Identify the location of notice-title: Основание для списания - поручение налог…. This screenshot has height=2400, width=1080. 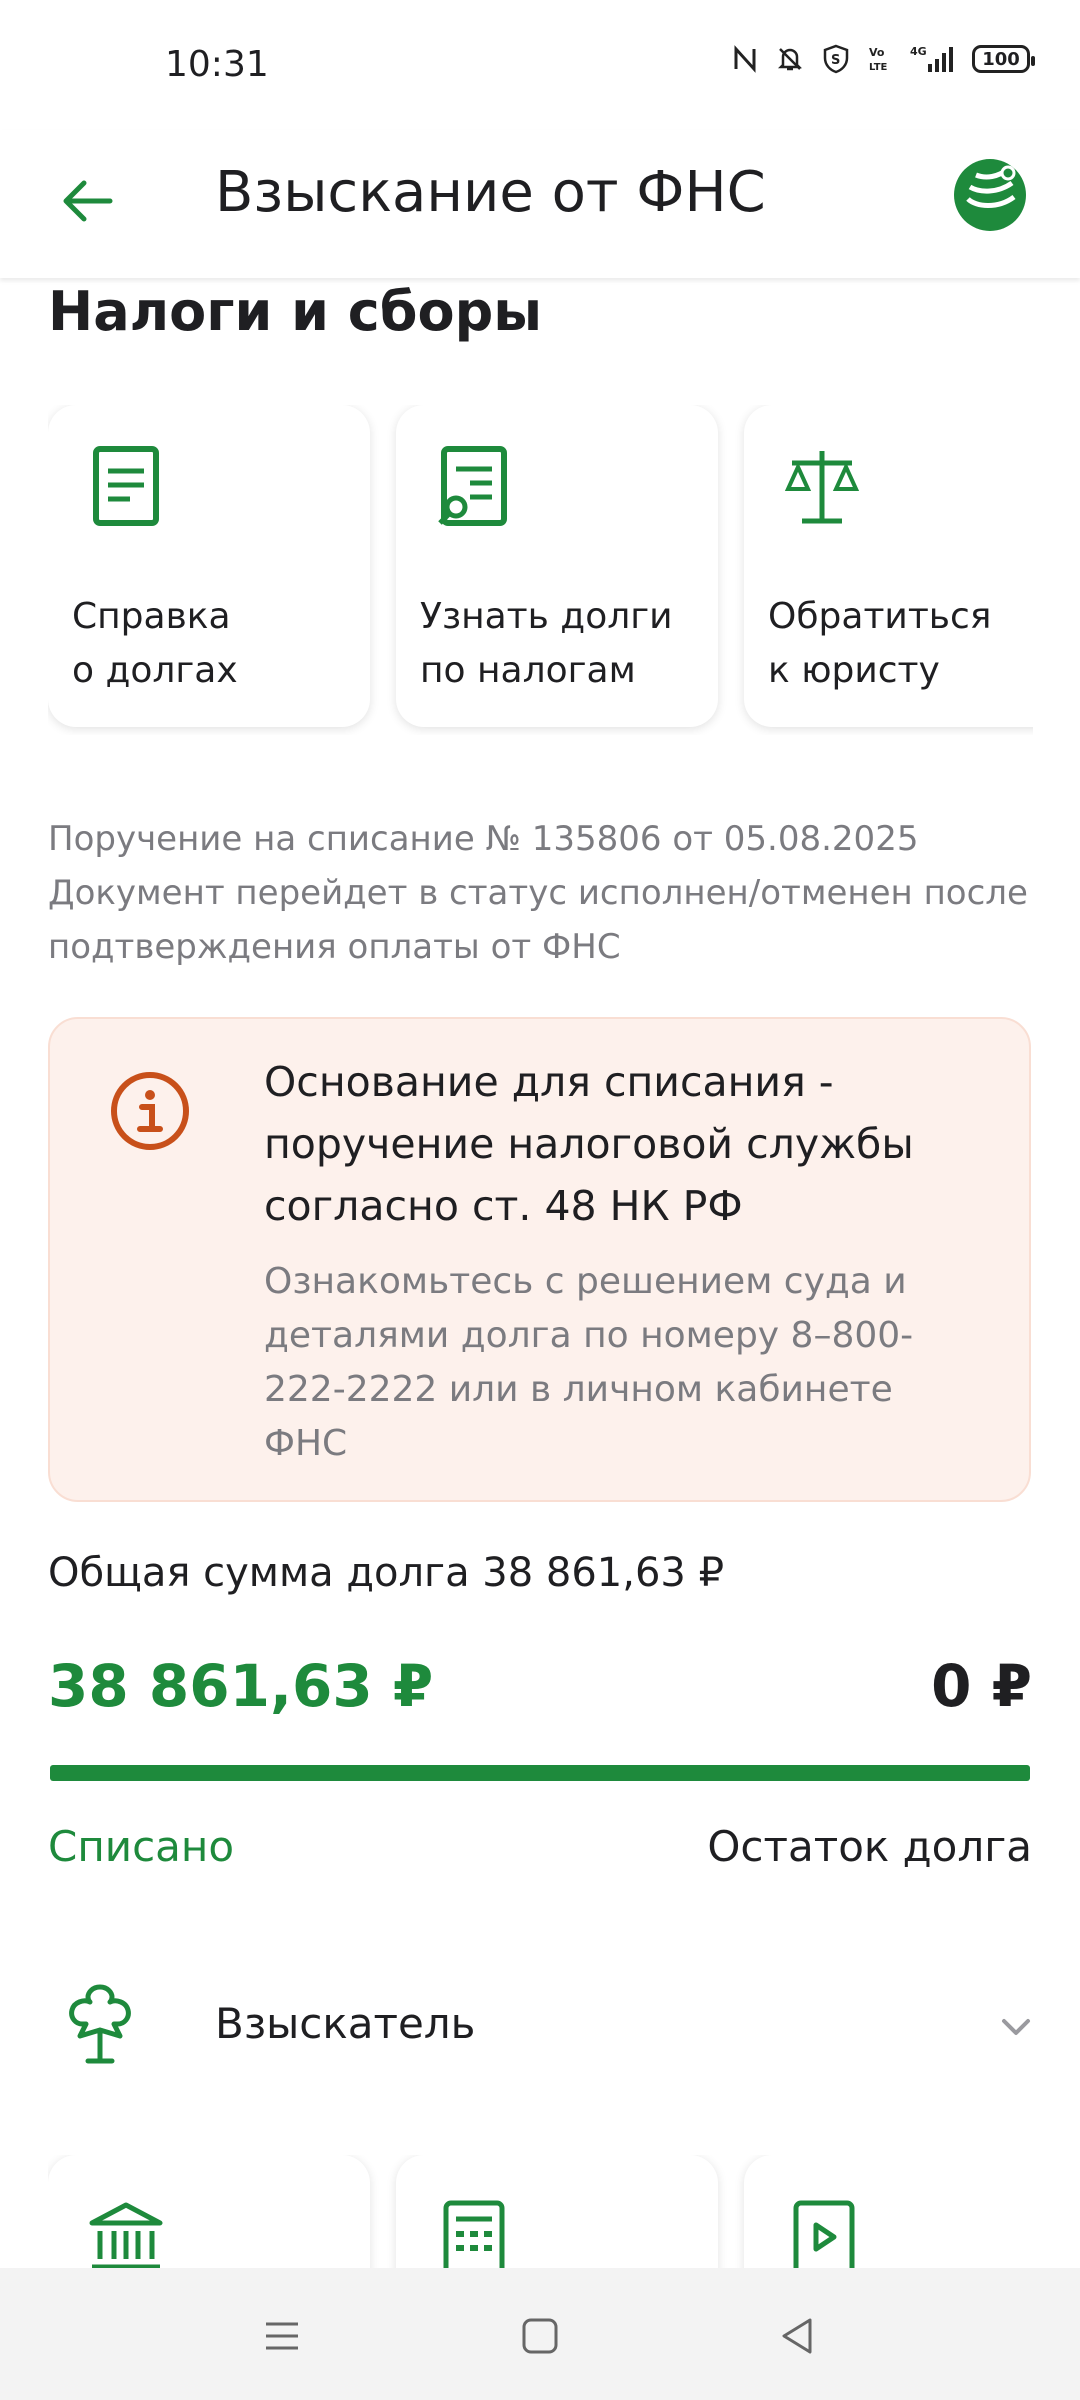
(589, 1144).